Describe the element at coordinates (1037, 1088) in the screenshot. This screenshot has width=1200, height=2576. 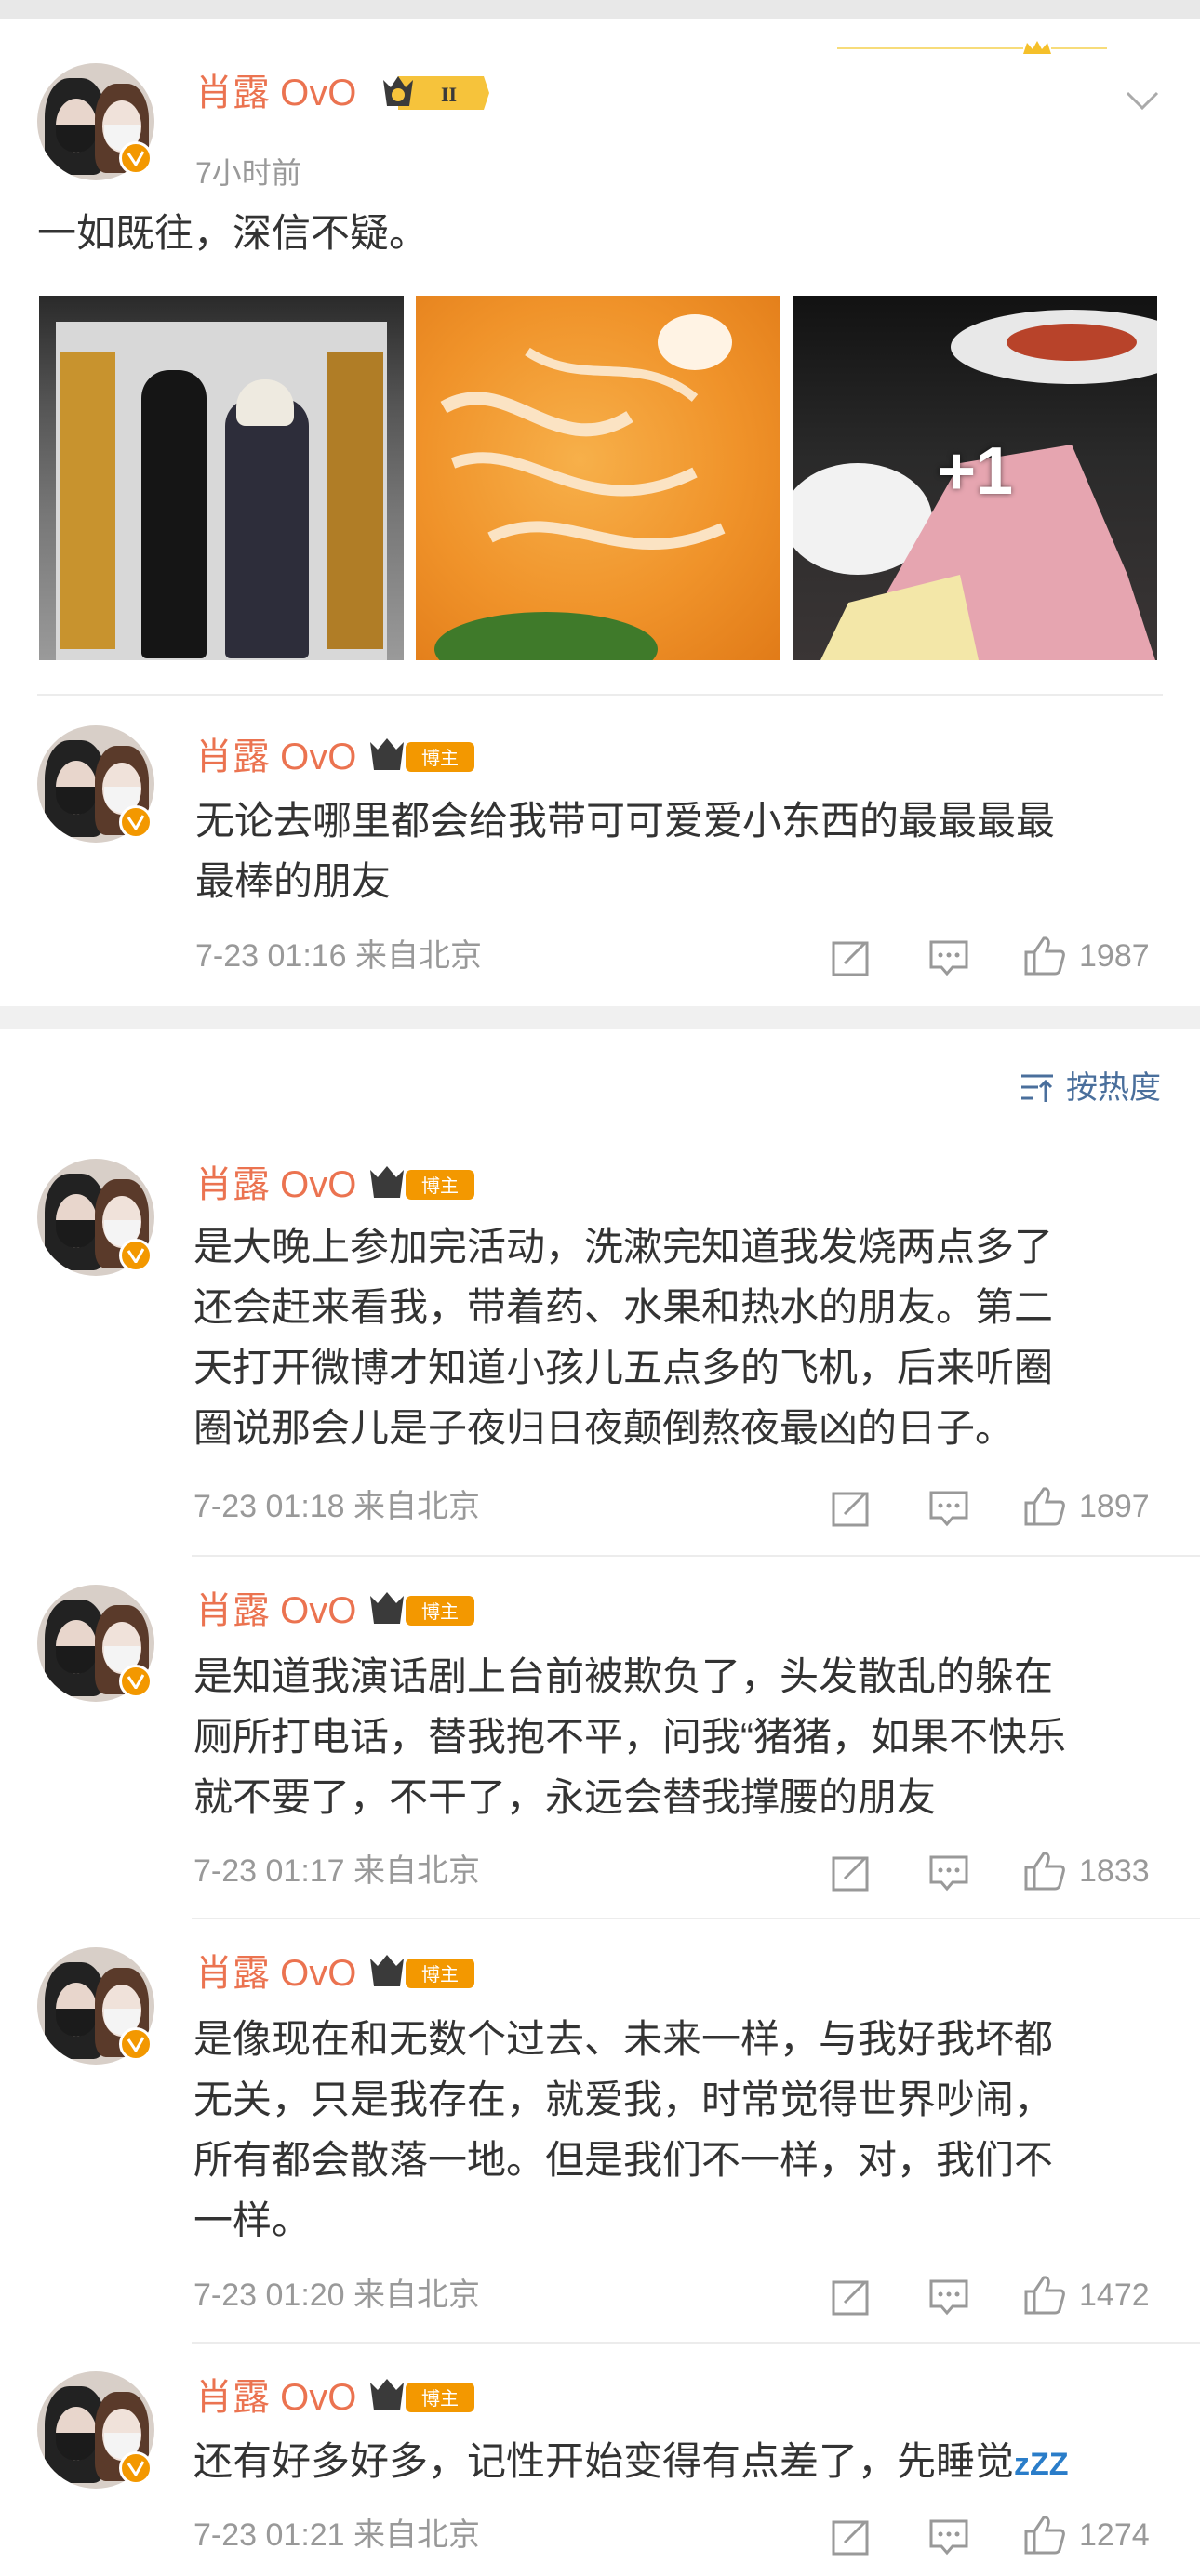
I see `sort-icon` at that location.